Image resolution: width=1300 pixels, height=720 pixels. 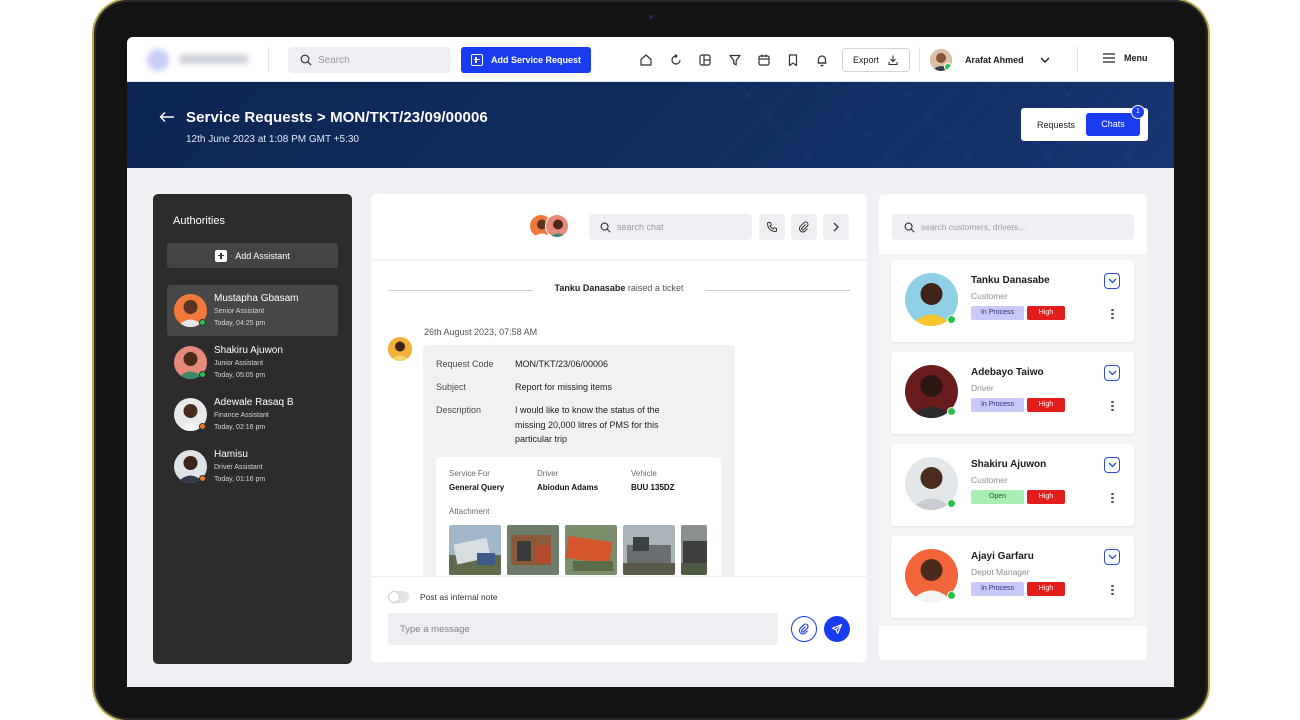 What do you see at coordinates (202, 478) in the screenshot?
I see `away-status-dot` at bounding box center [202, 478].